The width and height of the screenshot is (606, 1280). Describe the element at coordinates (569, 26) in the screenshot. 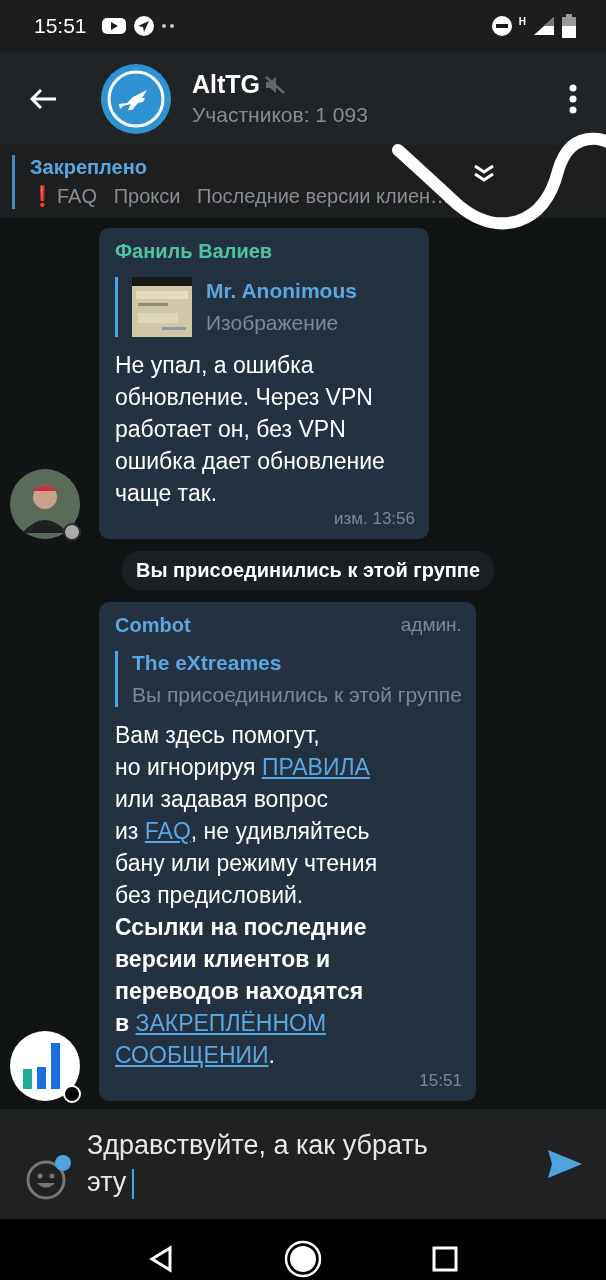

I see `battery-icon` at that location.